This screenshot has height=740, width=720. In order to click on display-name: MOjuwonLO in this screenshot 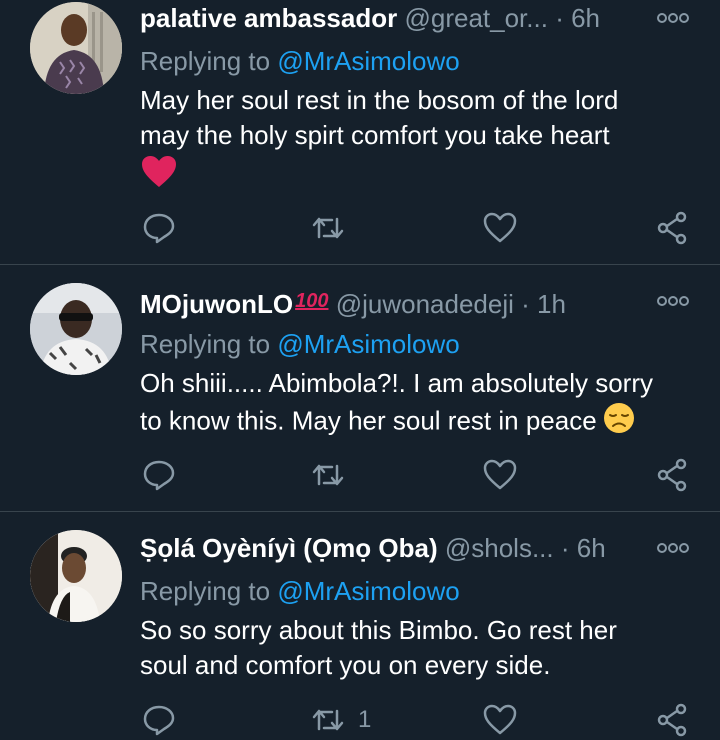, I will do `click(216, 304)`.